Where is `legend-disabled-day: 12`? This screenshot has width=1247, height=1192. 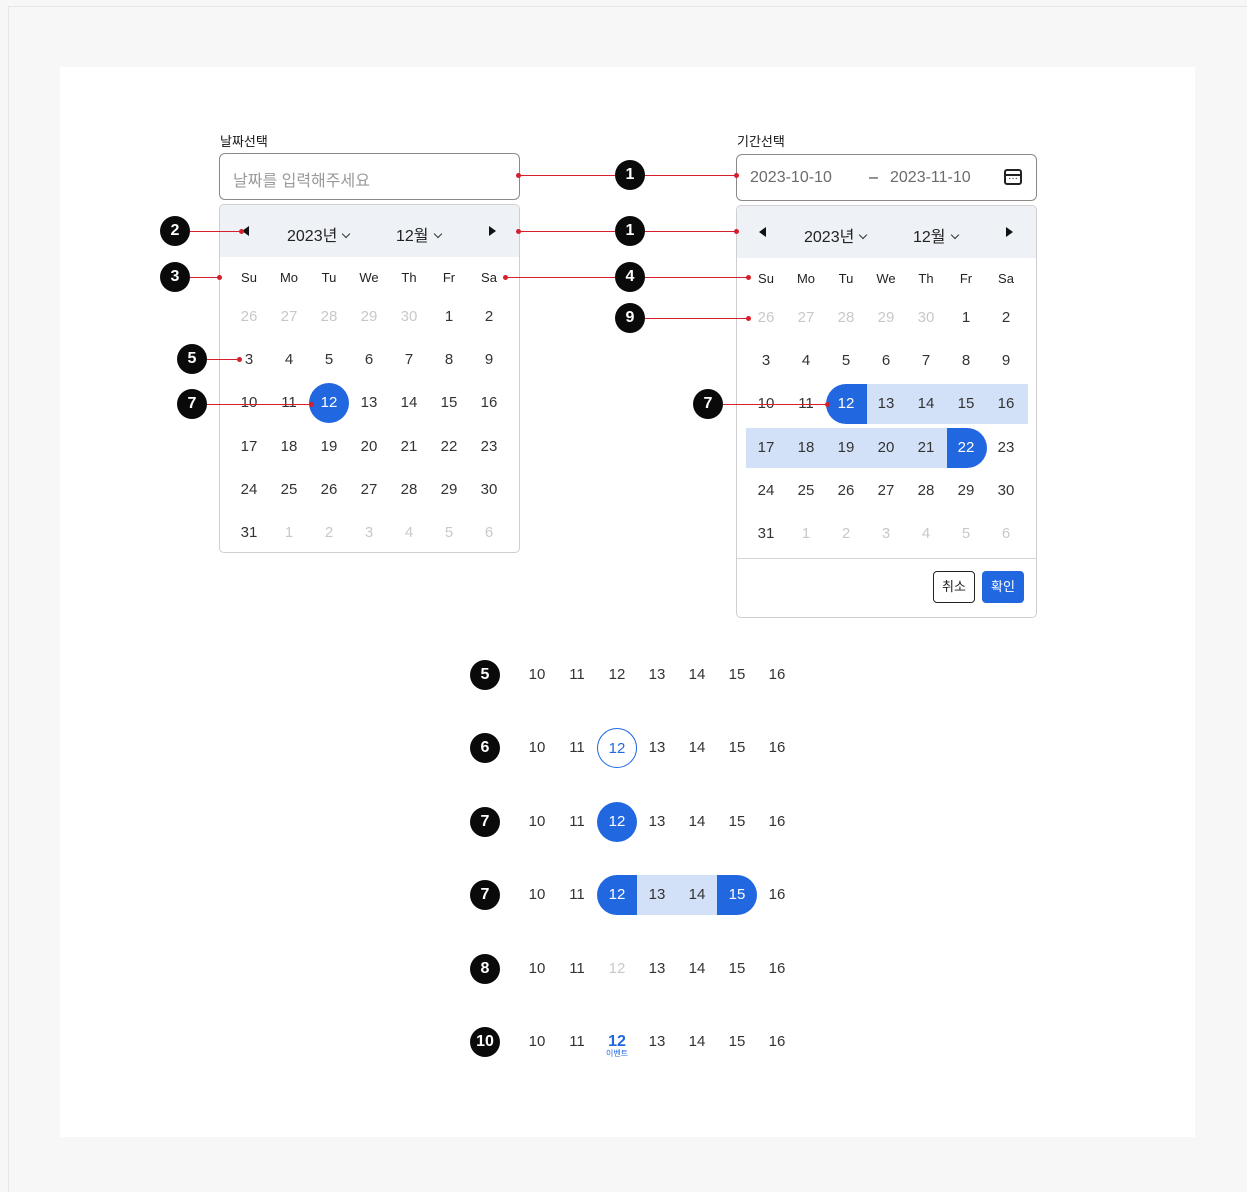
legend-disabled-day: 12 is located at coordinates (617, 969).